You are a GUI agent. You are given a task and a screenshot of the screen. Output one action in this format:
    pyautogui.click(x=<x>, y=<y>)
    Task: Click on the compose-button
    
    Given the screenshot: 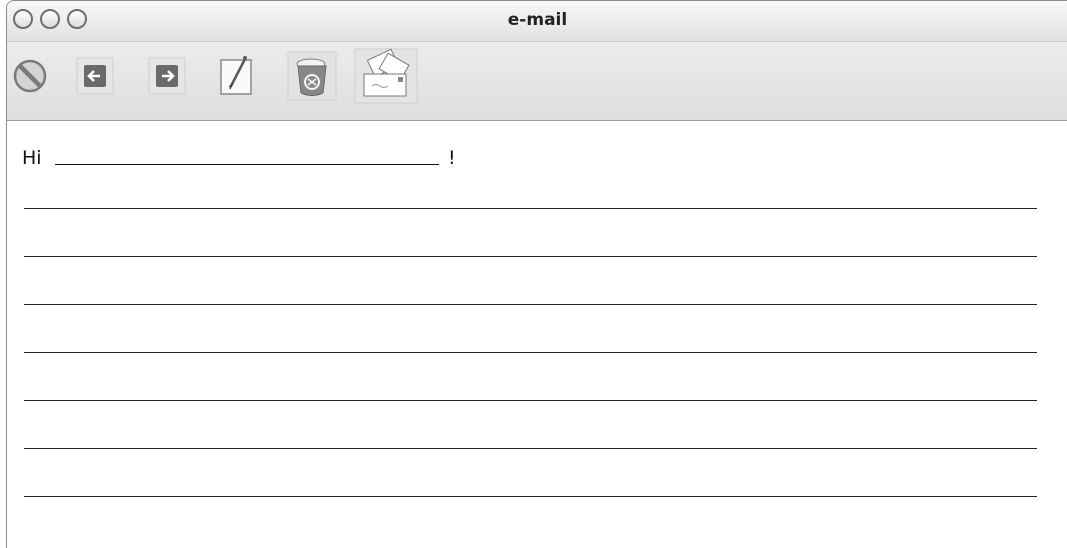 What is the action you would take?
    pyautogui.click(x=237, y=76)
    